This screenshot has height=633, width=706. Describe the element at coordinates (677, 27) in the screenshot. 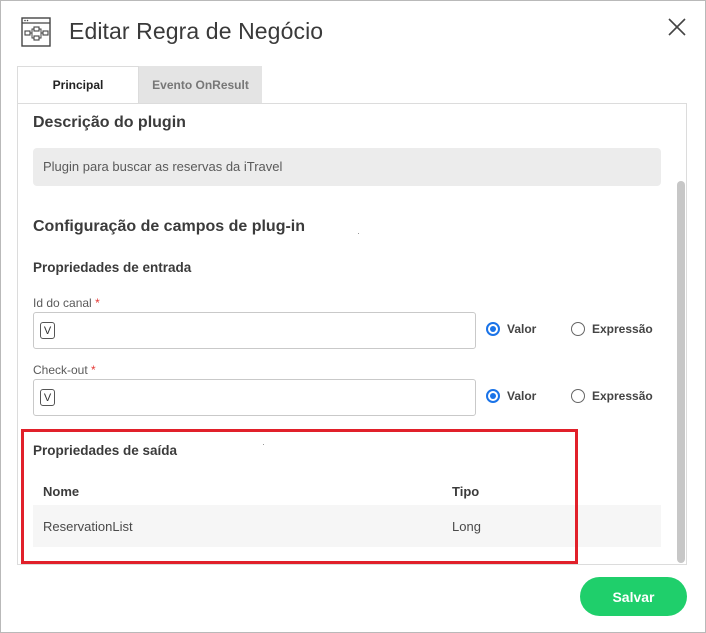

I see `close-icon` at that location.